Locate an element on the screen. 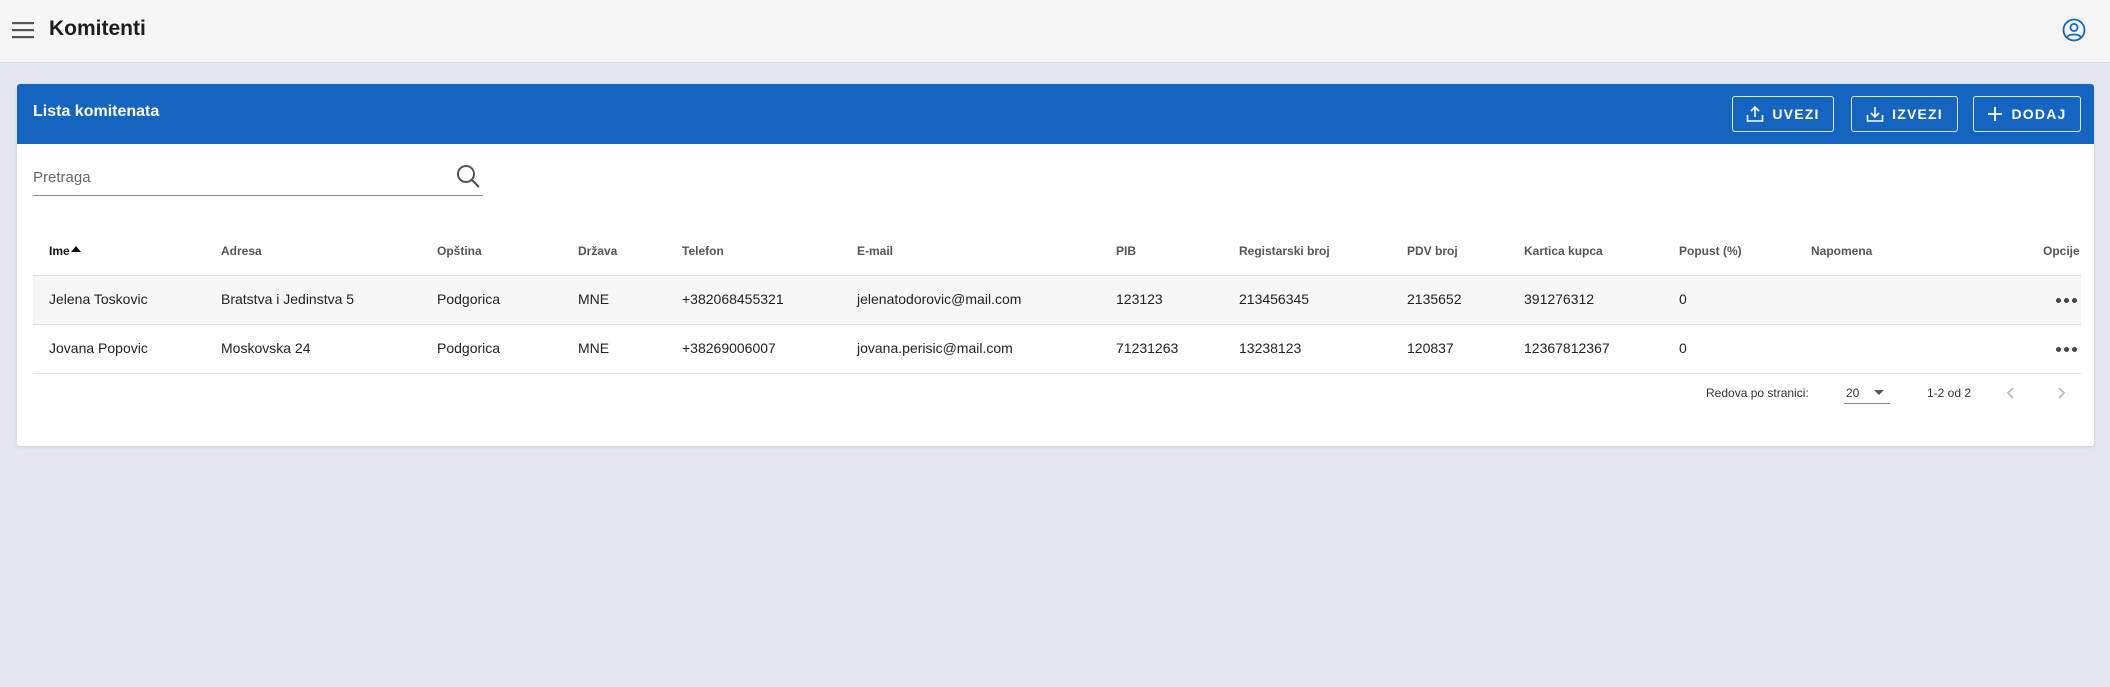  add-button-label: DODAJ is located at coordinates (2039, 114).